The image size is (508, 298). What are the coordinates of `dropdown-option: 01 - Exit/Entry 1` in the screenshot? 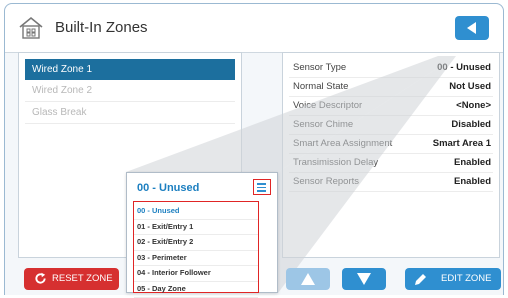 It's located at (196, 228).